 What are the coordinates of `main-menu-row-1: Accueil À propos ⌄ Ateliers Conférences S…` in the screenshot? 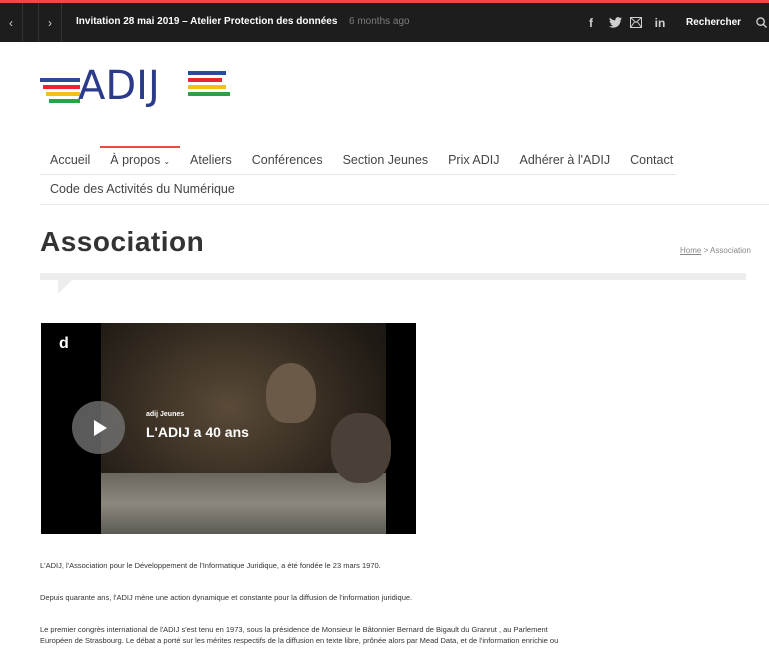 It's located at (358, 160).